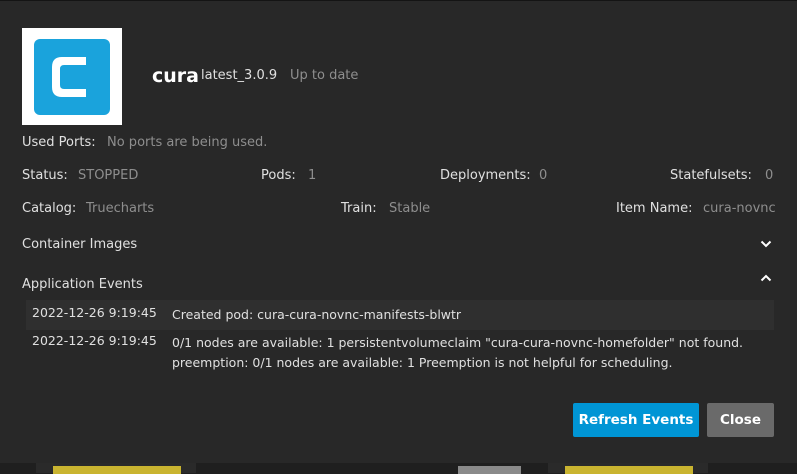  What do you see at coordinates (739, 208) in the screenshot?
I see `item-name-value: cura-novnc` at bounding box center [739, 208].